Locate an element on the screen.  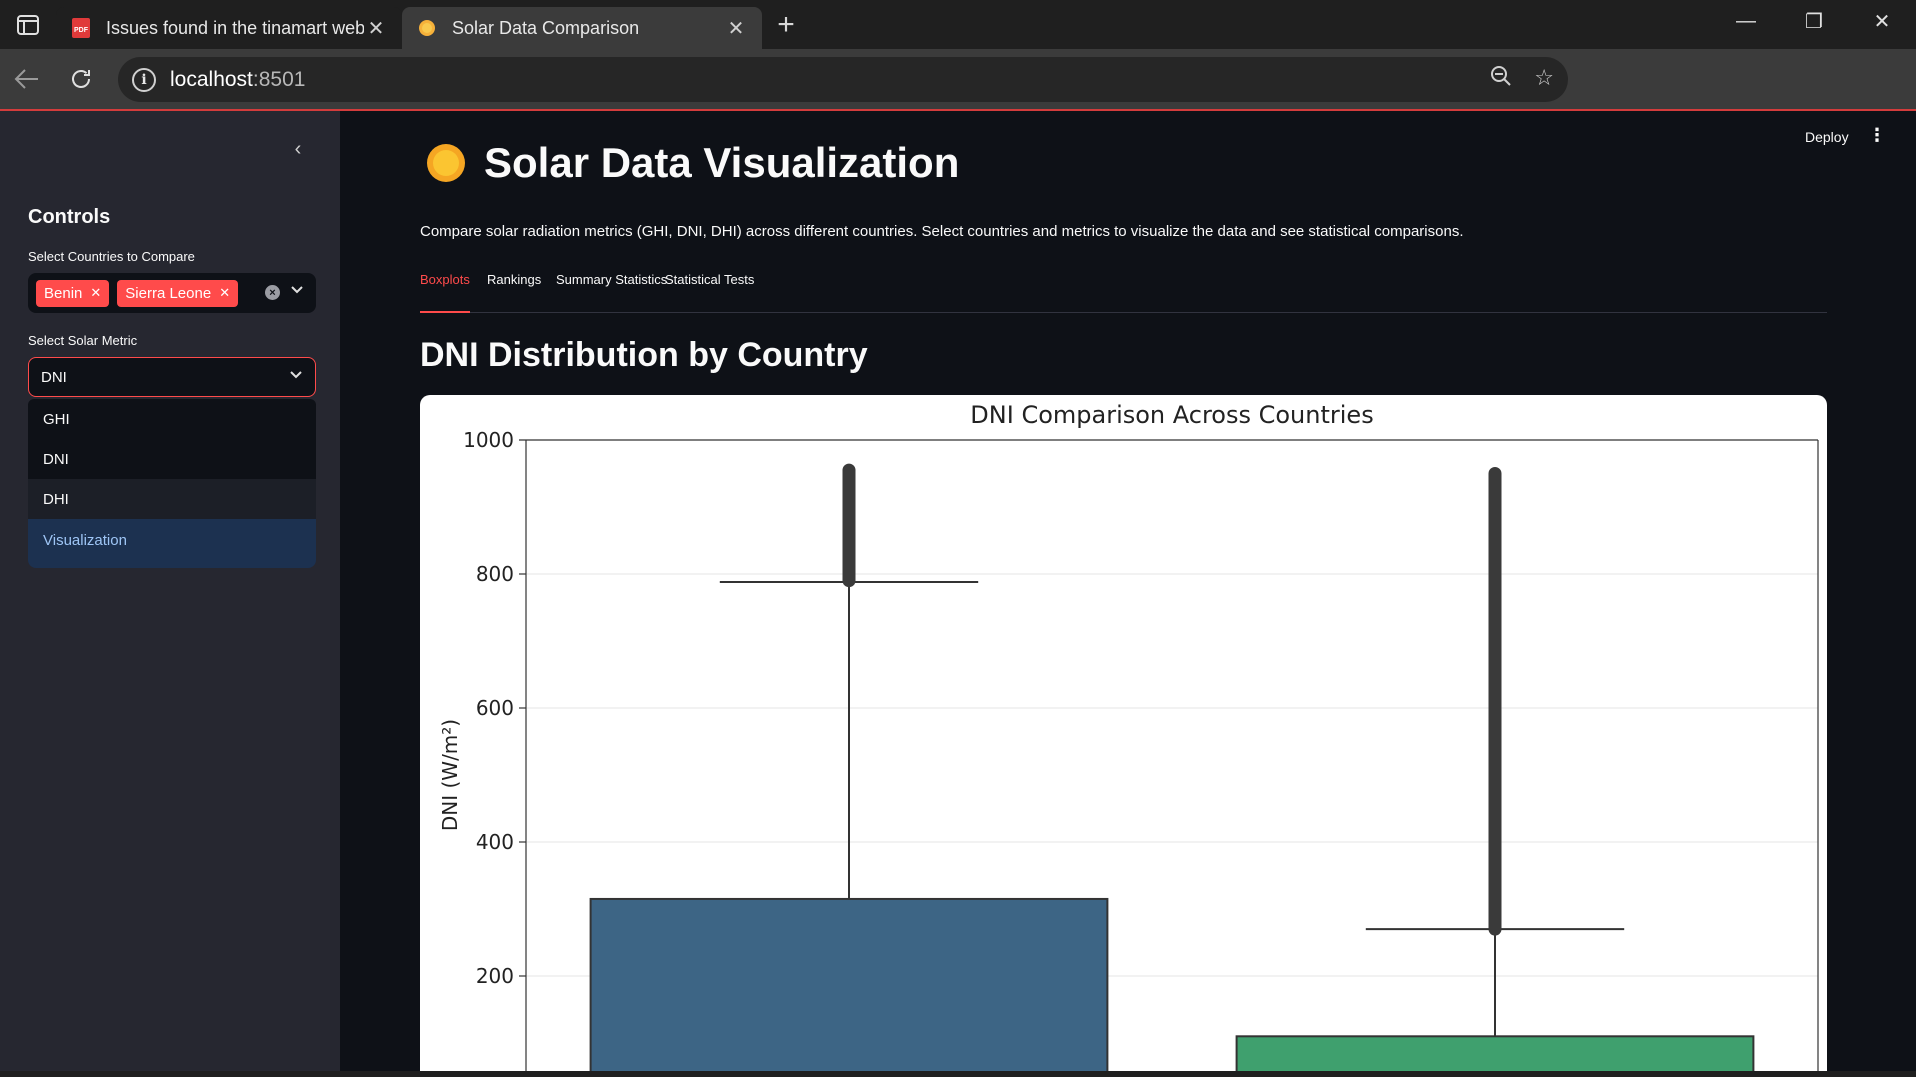
restore-icon: ❐ is located at coordinates (1814, 21).